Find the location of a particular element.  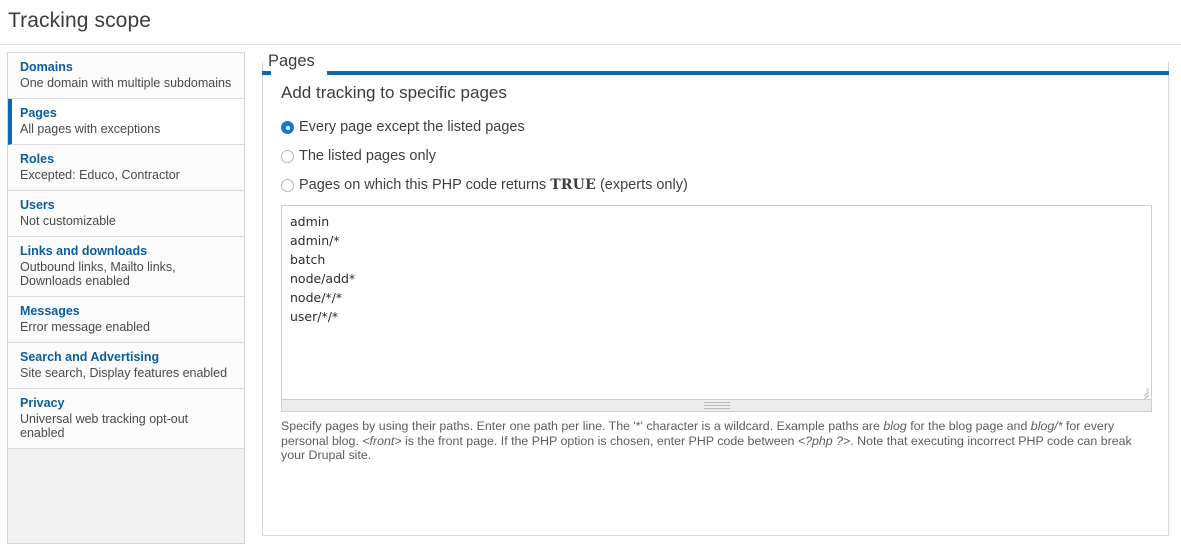

sidebar-item-summary: Excepted: Educo, Contractor is located at coordinates (100, 175).